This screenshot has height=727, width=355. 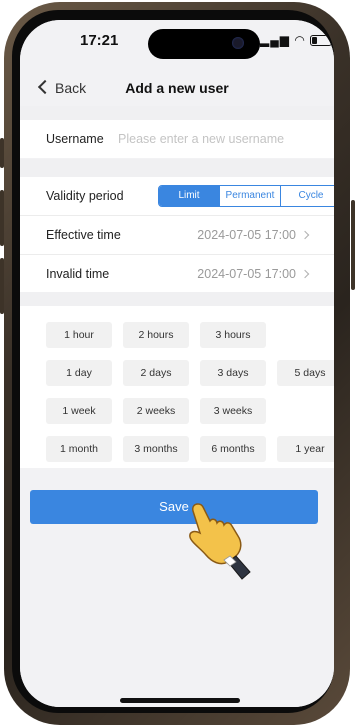 I want to click on camera-icon, so click(x=238, y=43).